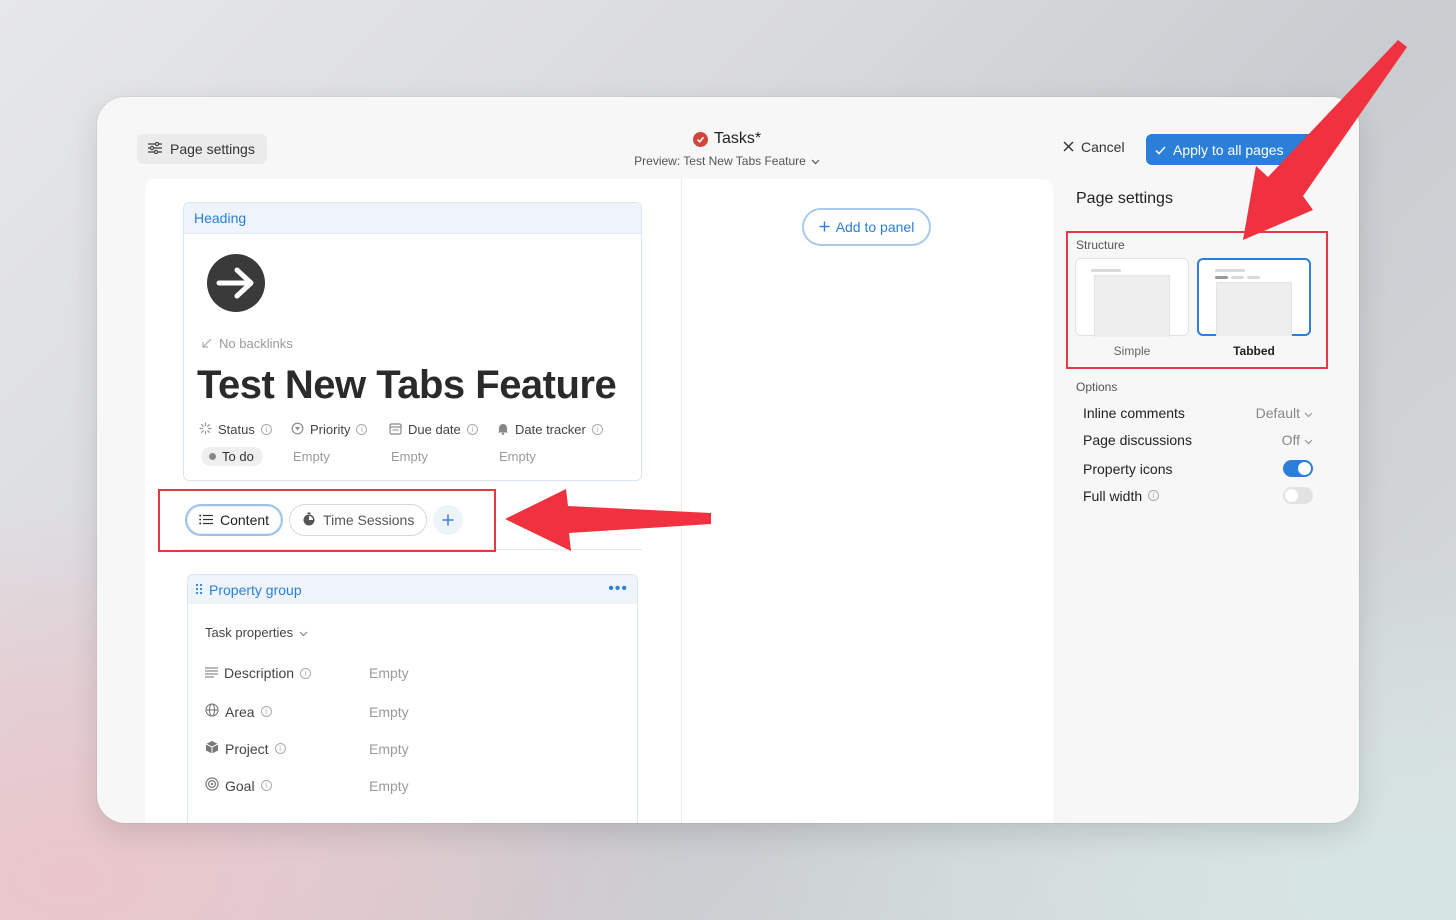 The width and height of the screenshot is (1456, 920). I want to click on check-circle-icon, so click(700, 139).